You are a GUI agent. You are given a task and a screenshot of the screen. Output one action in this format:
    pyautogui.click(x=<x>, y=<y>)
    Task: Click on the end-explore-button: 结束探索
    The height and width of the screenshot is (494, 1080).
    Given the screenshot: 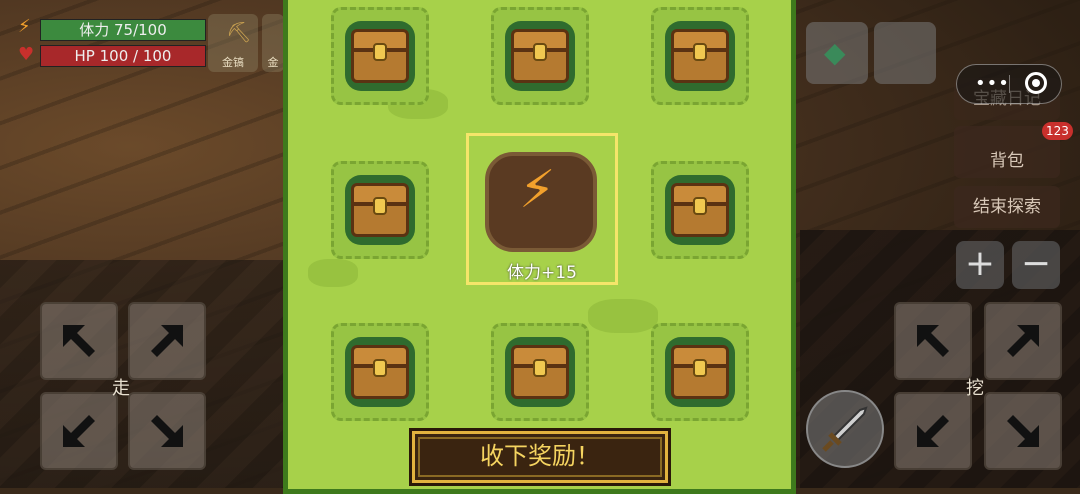 What is the action you would take?
    pyautogui.click(x=1007, y=207)
    